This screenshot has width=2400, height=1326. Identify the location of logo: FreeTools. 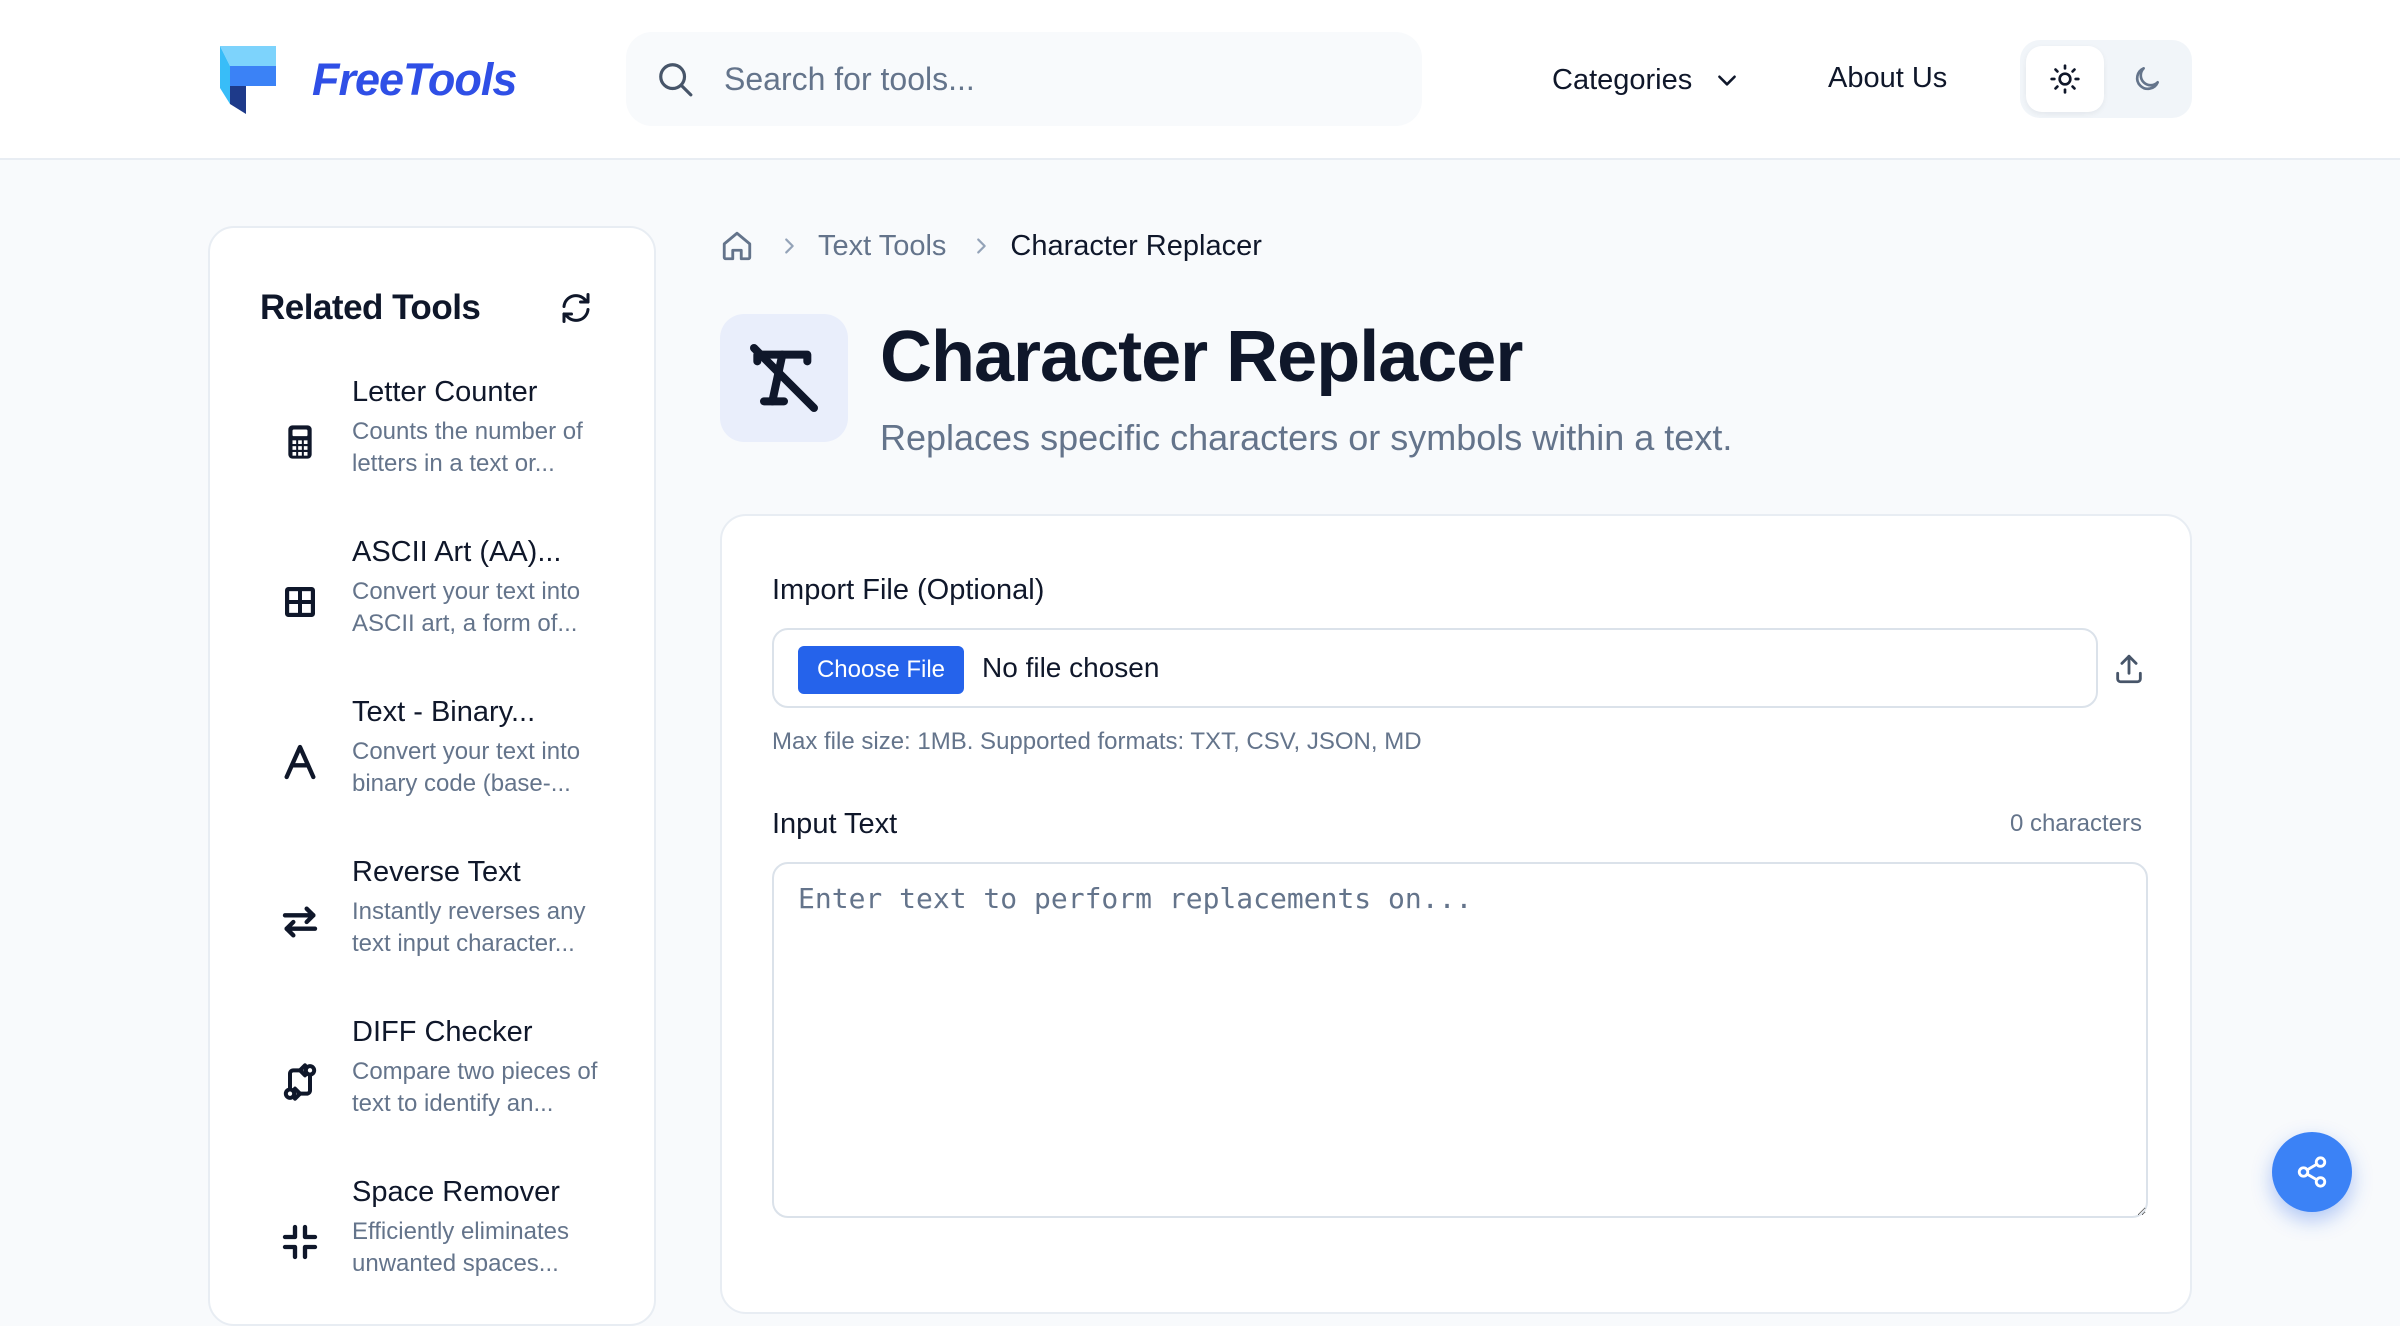
(366, 80).